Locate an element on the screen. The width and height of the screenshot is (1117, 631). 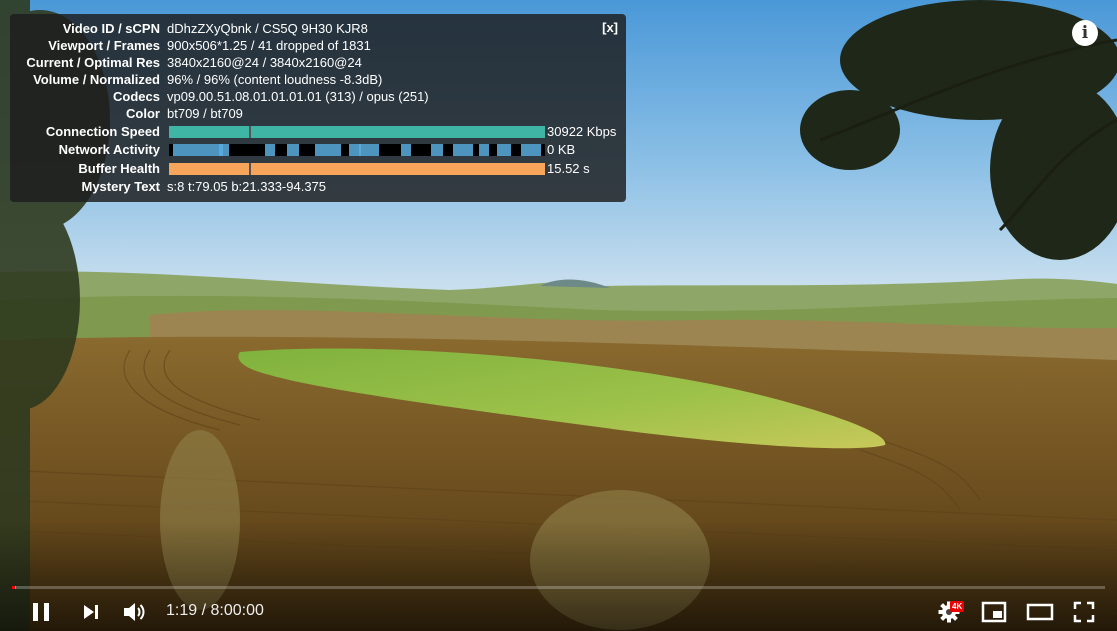
skip-next-icon is located at coordinates (91, 612).